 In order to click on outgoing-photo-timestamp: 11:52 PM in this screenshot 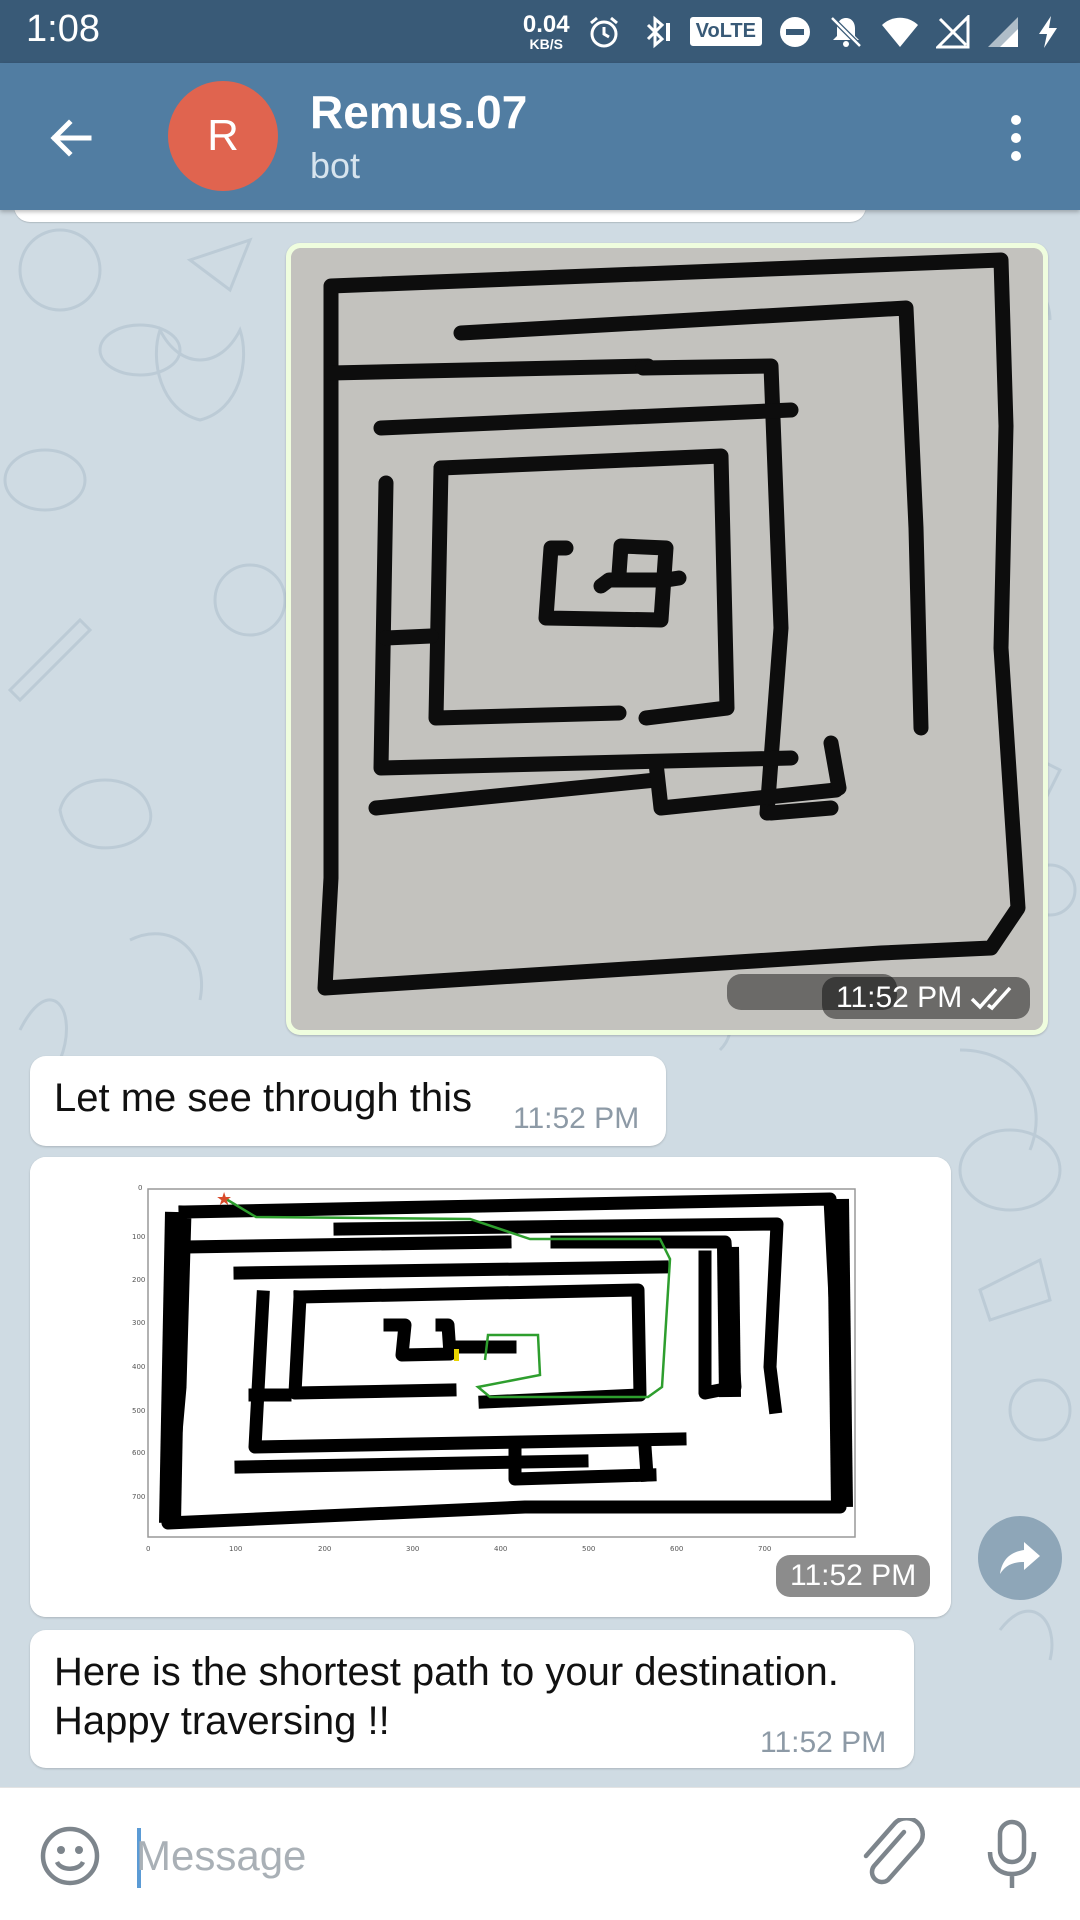, I will do `click(926, 998)`.